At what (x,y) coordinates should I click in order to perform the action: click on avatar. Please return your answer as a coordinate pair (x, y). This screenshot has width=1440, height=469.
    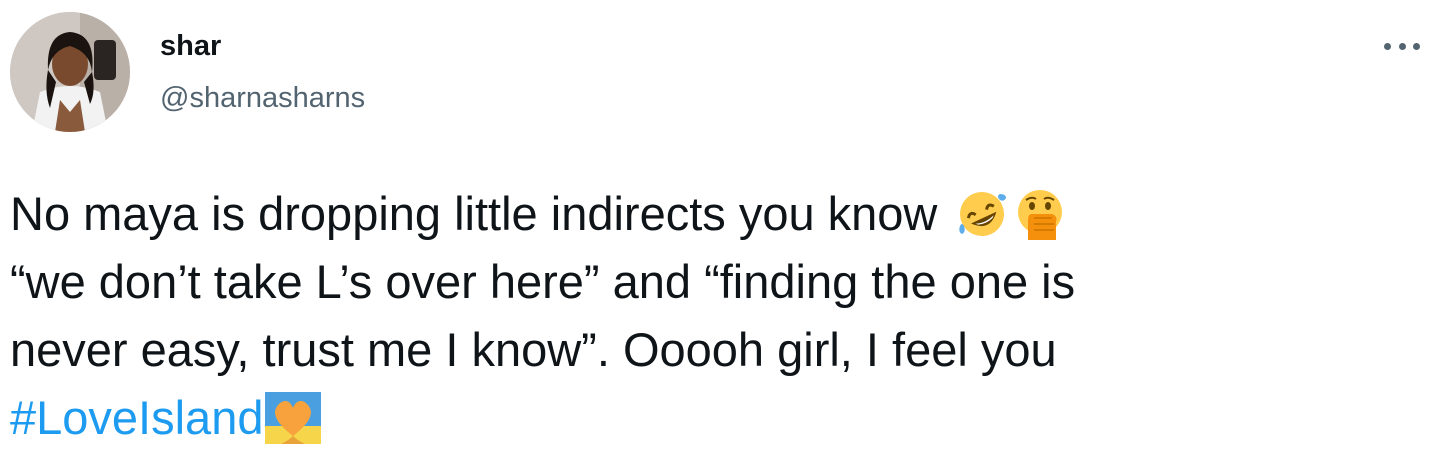
    Looking at the image, I should click on (70, 72).